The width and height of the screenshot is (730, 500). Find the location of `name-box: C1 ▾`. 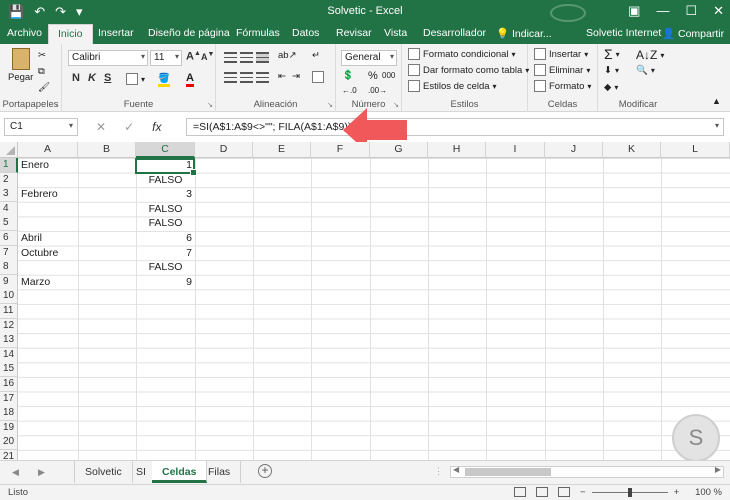

name-box: C1 ▾ is located at coordinates (41, 127).